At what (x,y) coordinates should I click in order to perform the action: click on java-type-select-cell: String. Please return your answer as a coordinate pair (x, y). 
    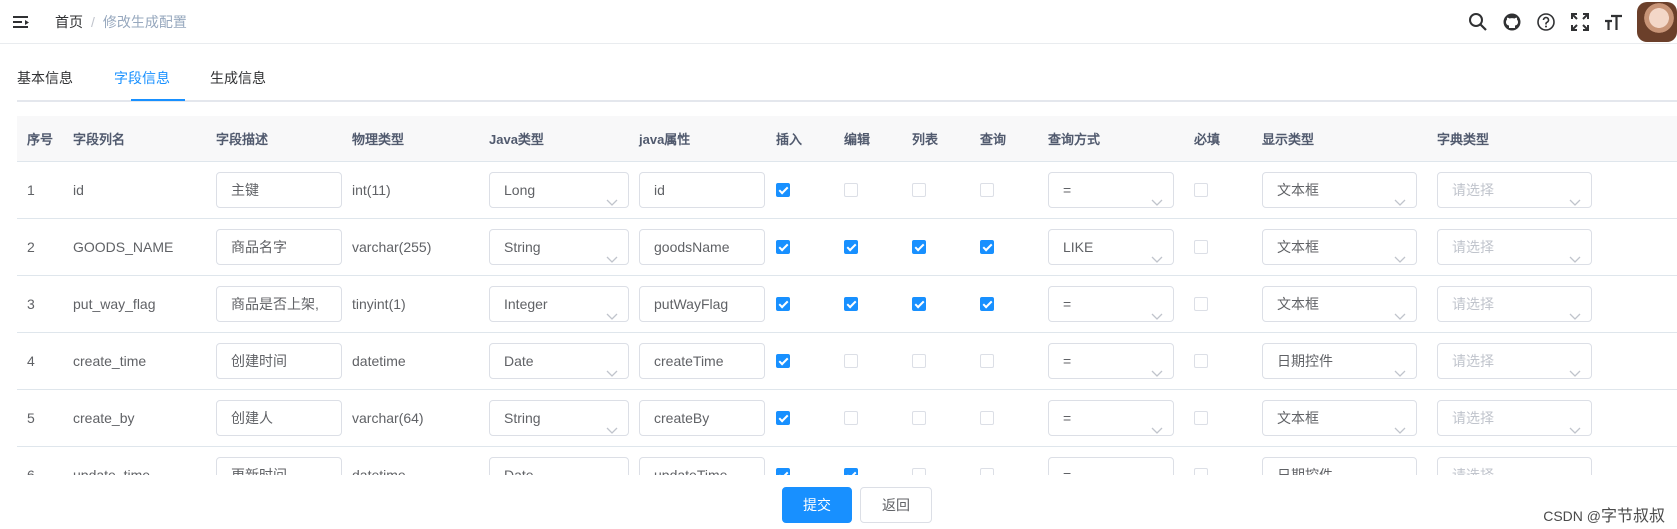
    Looking at the image, I should click on (554, 418).